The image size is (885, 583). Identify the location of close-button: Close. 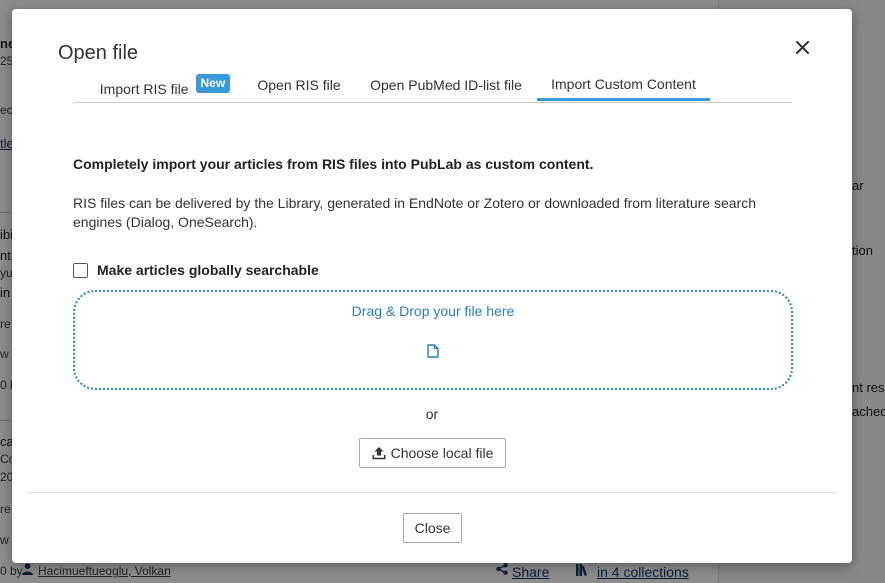
(432, 528).